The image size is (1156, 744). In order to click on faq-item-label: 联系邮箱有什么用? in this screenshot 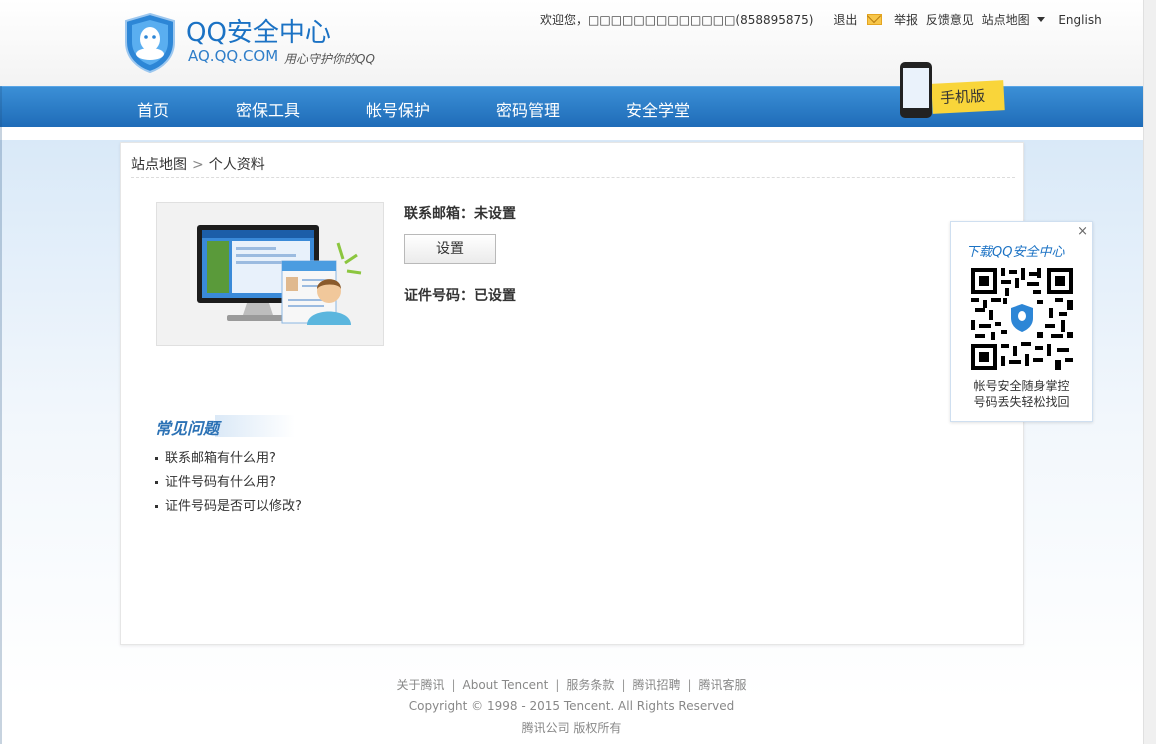, I will do `click(220, 458)`.